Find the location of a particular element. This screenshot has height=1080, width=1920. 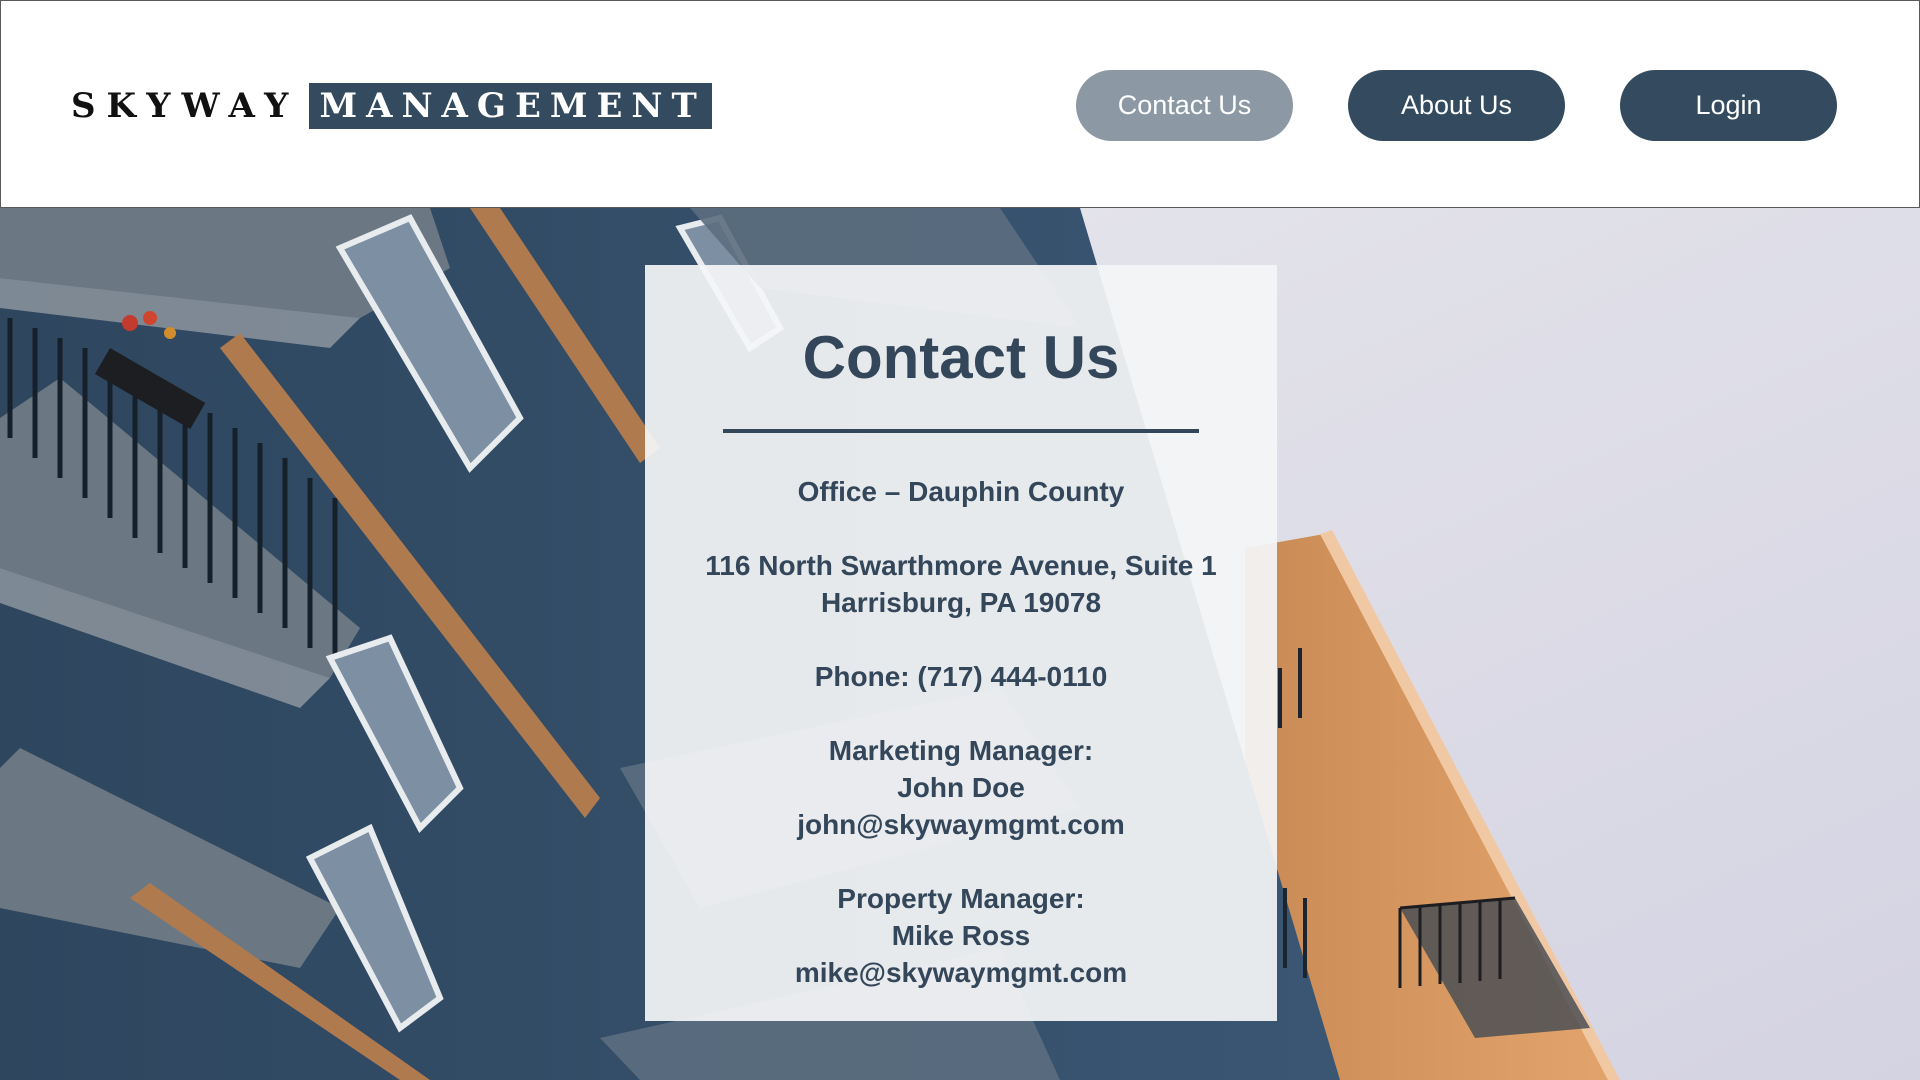

nav-login-button: Login is located at coordinates (1728, 105).